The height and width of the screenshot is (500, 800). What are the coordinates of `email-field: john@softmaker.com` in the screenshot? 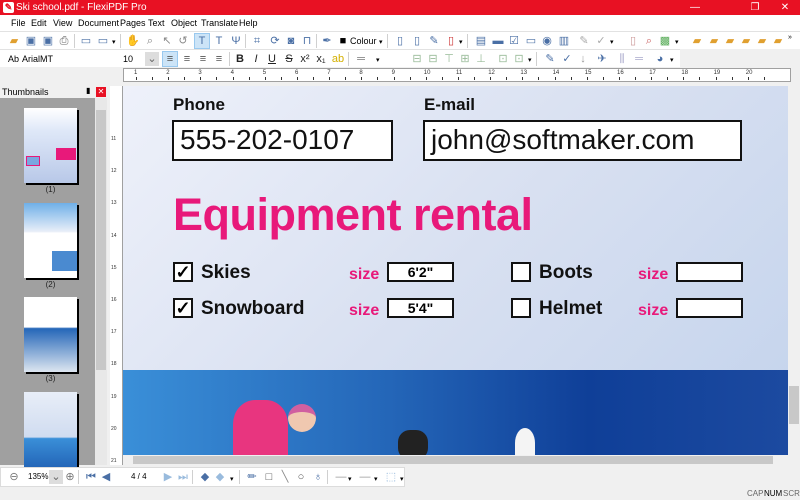 It's located at (582, 140).